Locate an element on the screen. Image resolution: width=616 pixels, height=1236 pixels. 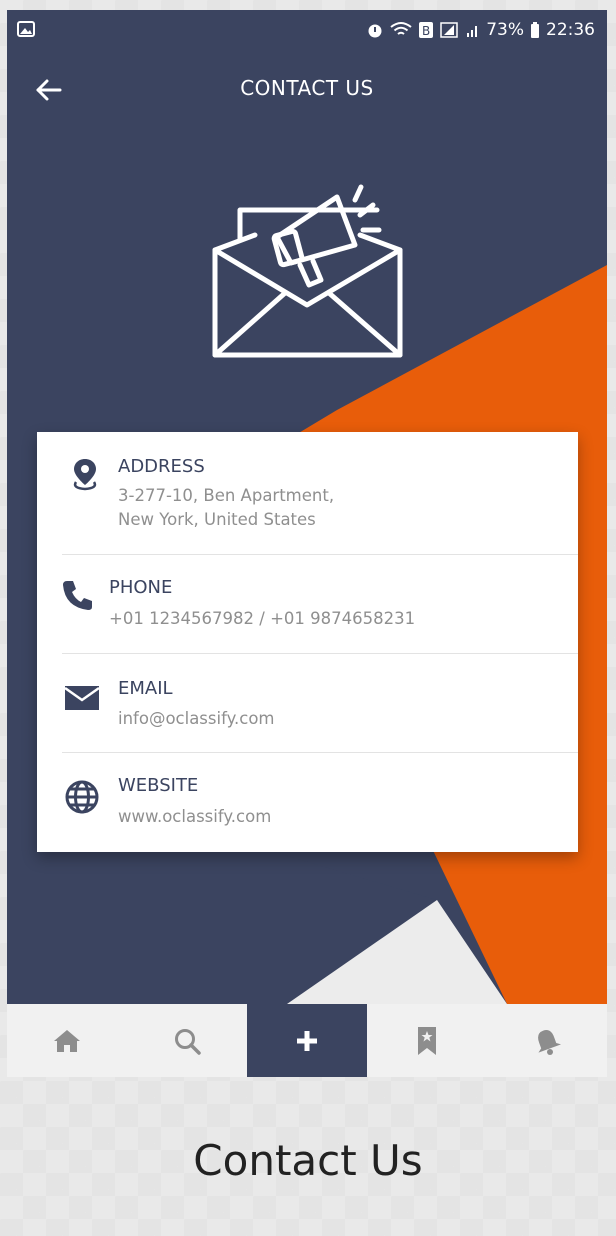
image-notification-icon is located at coordinates (26, 29).